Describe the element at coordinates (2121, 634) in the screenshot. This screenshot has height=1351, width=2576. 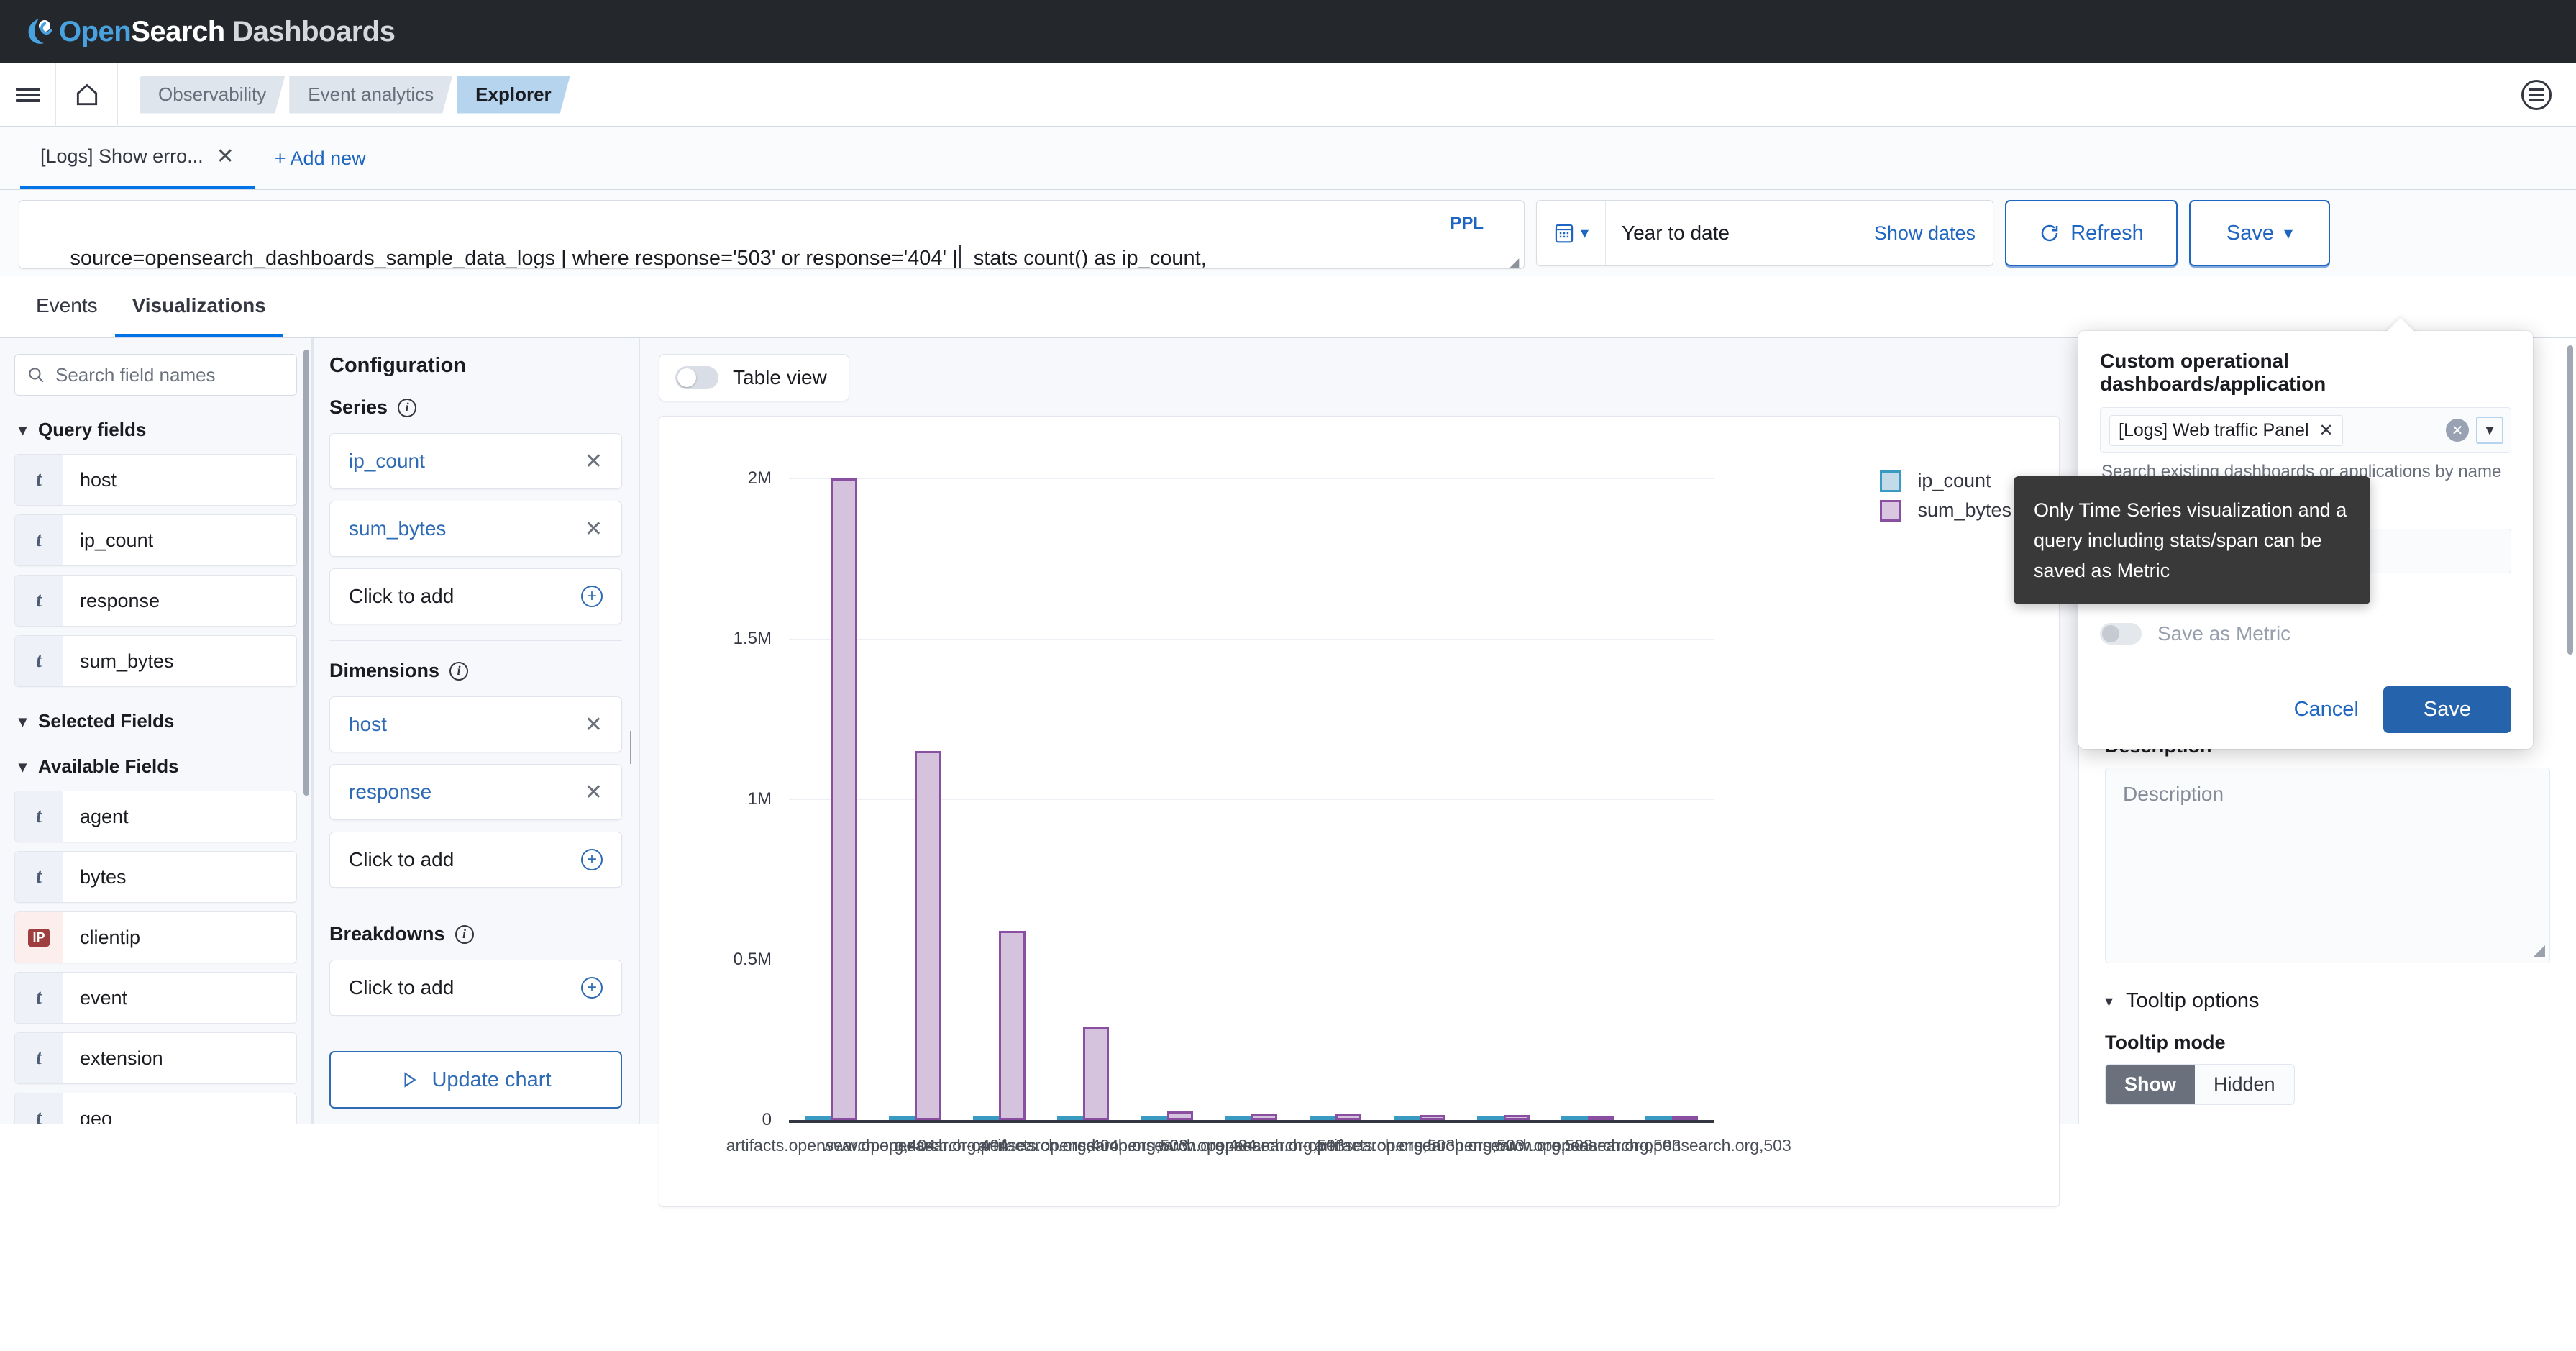
I see `save-as-metric-switch` at that location.